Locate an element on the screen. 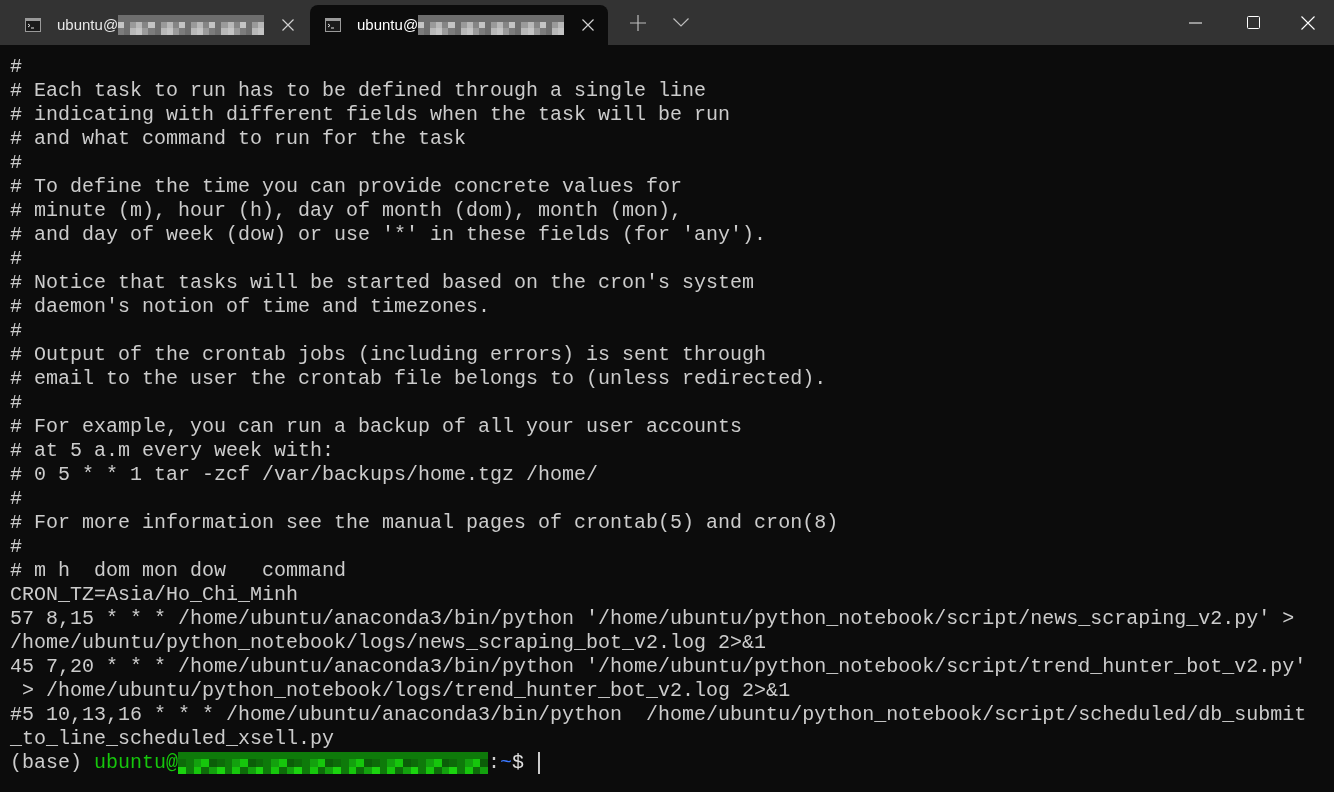 This screenshot has height=792, width=1334. conda-env-label: (base) is located at coordinates (46, 763).